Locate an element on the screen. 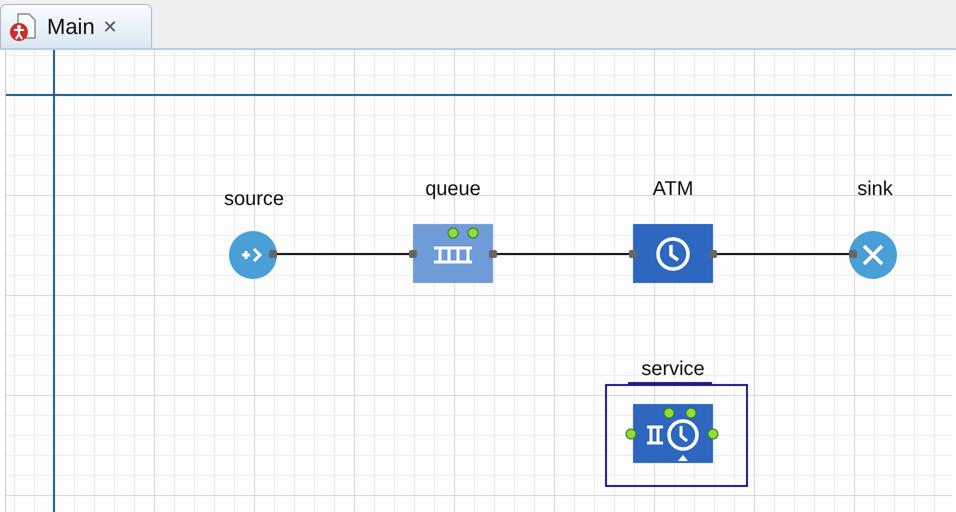  sink-block is located at coordinates (873, 255).